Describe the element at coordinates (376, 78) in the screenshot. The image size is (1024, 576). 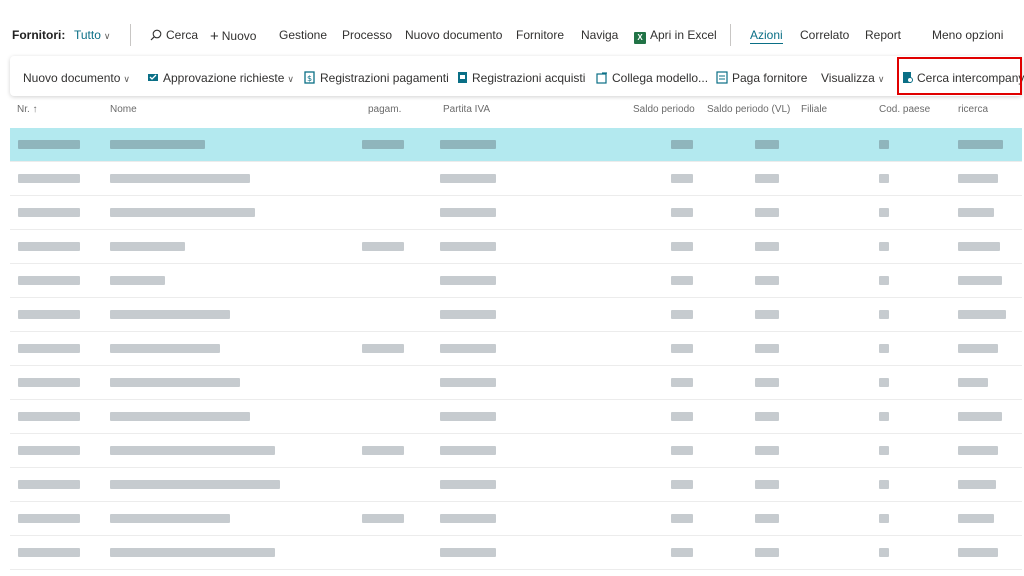
I see `payment-entries-button: $ Registrazioni pagamenti` at that location.